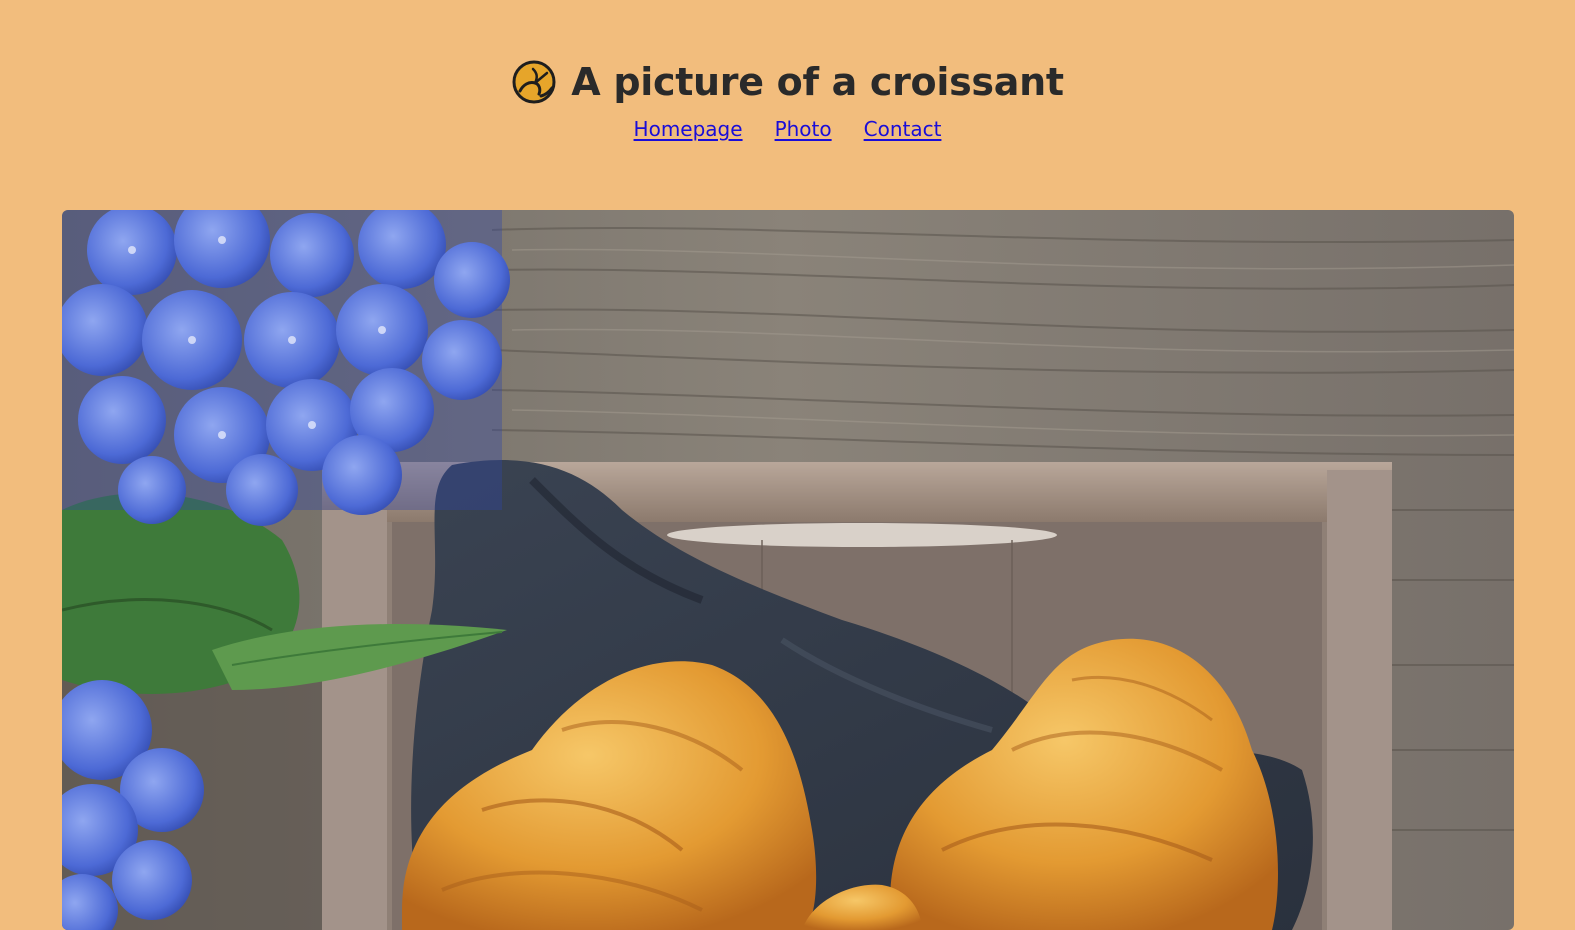 Image resolution: width=1575 pixels, height=930 pixels. I want to click on nav-link-photo: Photo, so click(803, 129).